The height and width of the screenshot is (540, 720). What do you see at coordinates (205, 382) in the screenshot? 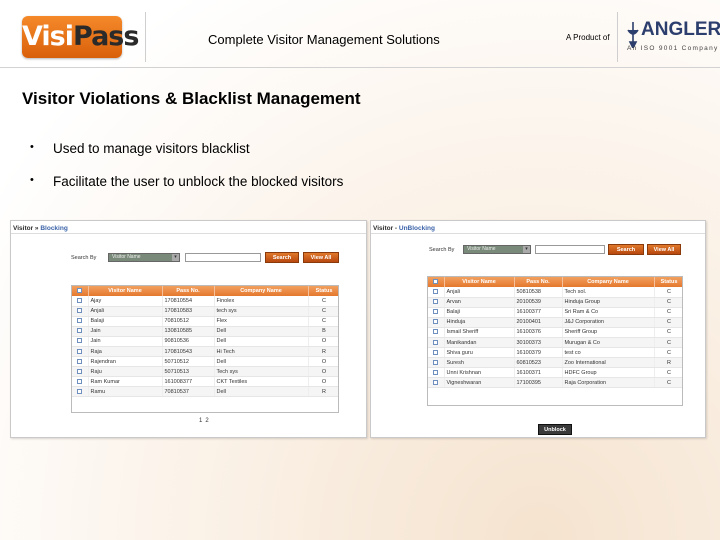
I see `table-row: Ram Kumar 161008377 CKT Textiles O` at bounding box center [205, 382].